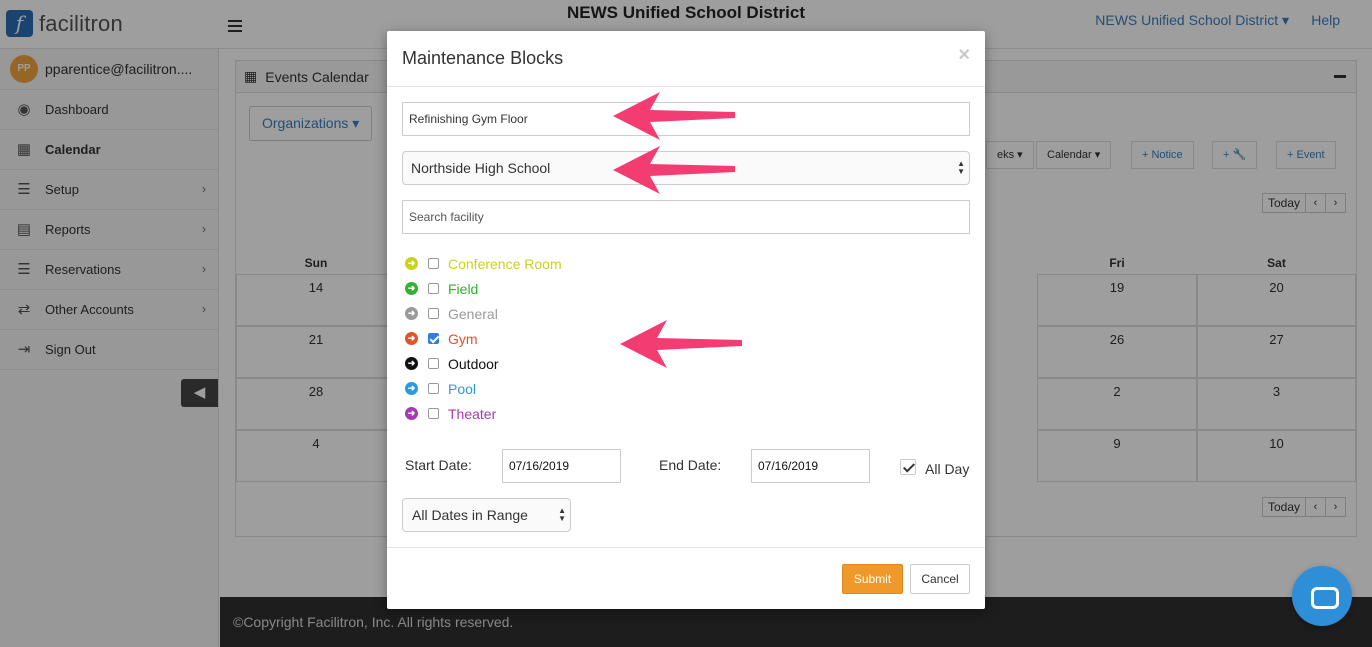 This screenshot has width=1372, height=647. What do you see at coordinates (686, 578) in the screenshot?
I see `modal-footer: Submit Cancel` at bounding box center [686, 578].